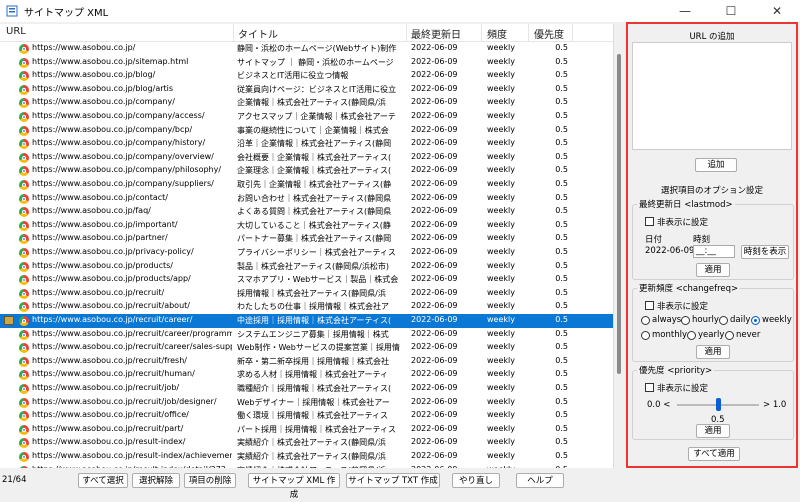  I want to click on title-cell: 取引先｜企業情報｜株式会社アーティス(静, so click(314, 184).